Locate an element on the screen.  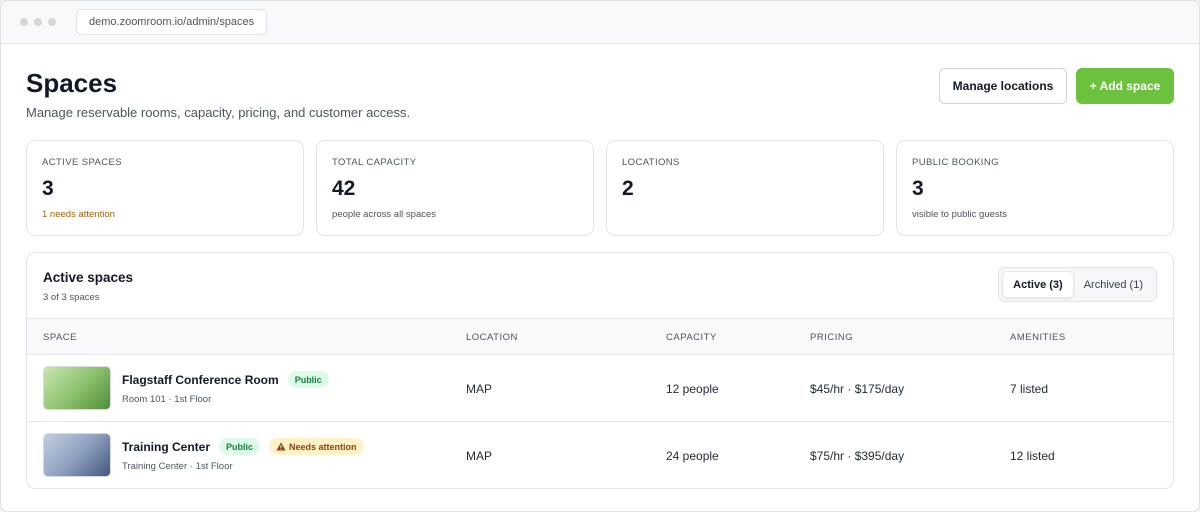
space-name-line: Flagstaff Conference Room Public is located at coordinates (225, 379).